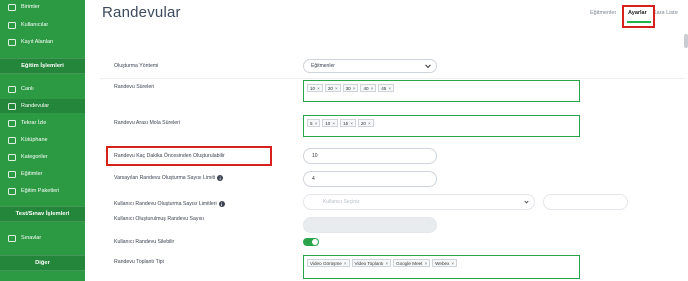 The height and width of the screenshot is (281, 688). What do you see at coordinates (30, 7) in the screenshot?
I see `sidebar-item-label: Birimler` at bounding box center [30, 7].